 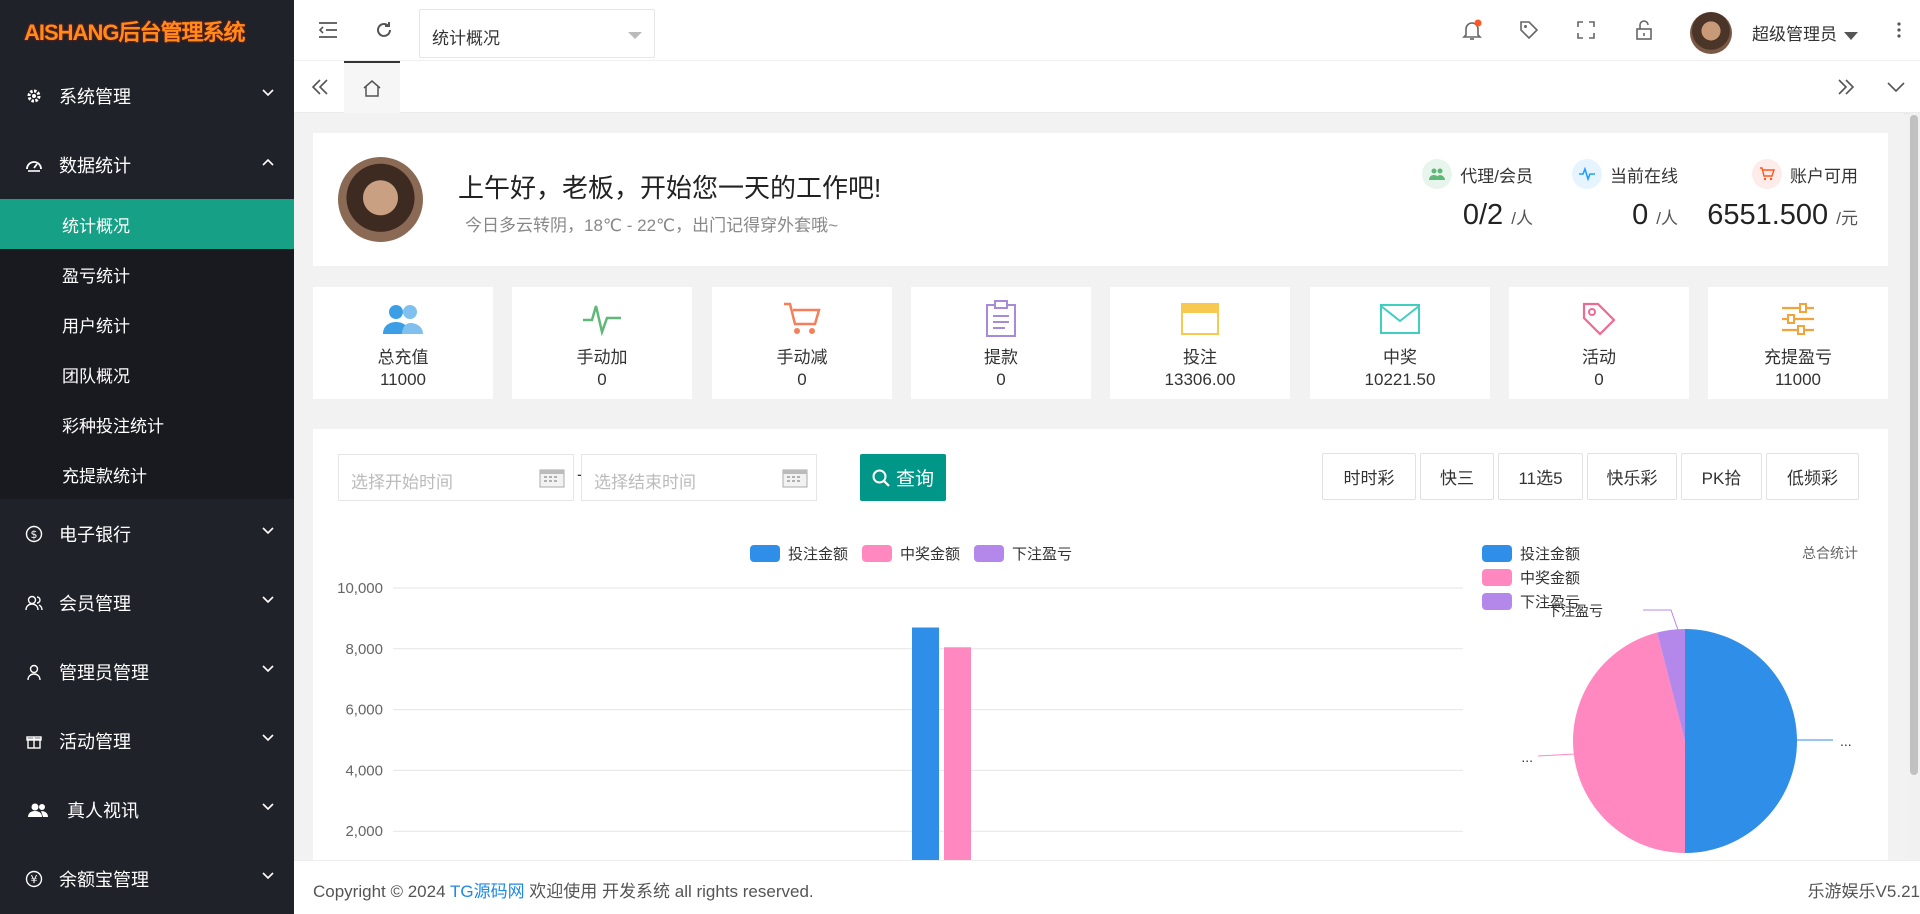 I want to click on card-activity: 活动 0, so click(x=1599, y=343).